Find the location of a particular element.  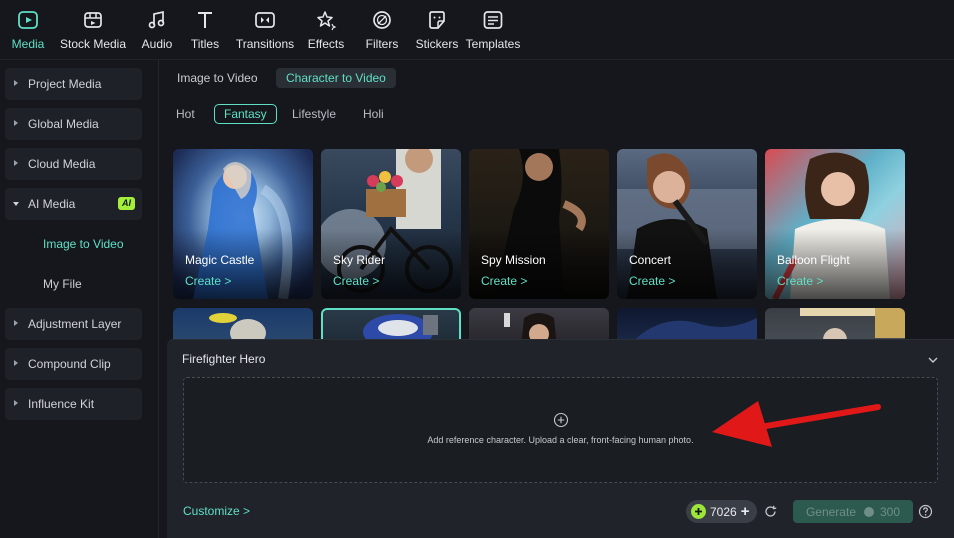

filters-icon is located at coordinates (382, 20).